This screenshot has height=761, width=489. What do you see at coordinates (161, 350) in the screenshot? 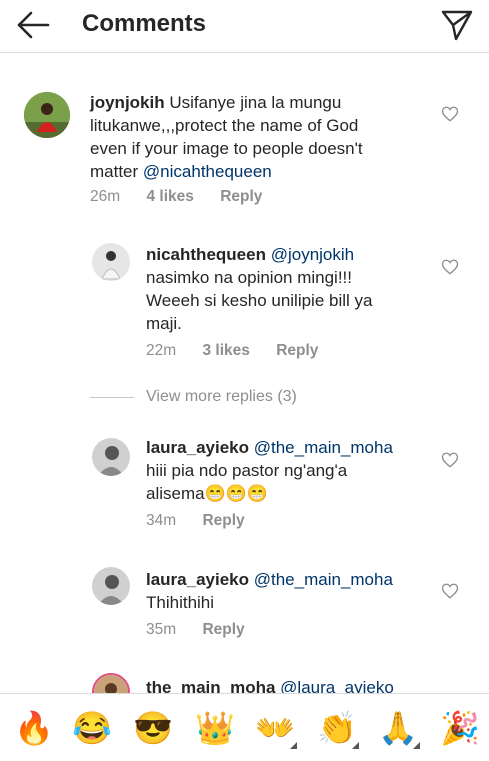
I see `timestamp: 22m` at bounding box center [161, 350].